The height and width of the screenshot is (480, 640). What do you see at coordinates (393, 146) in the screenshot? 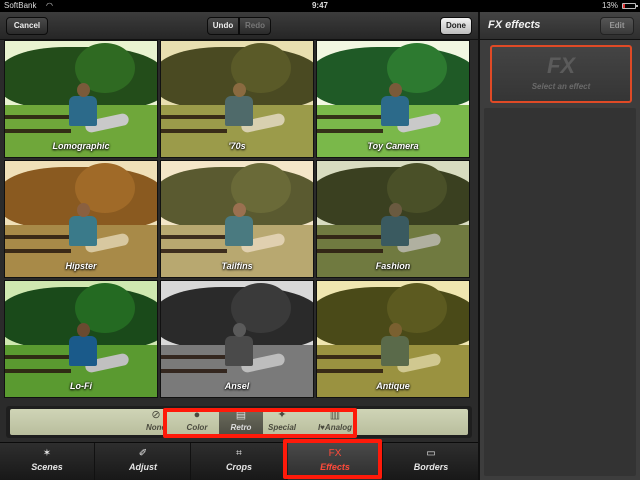
I see `effect-label: Toy Camera` at bounding box center [393, 146].